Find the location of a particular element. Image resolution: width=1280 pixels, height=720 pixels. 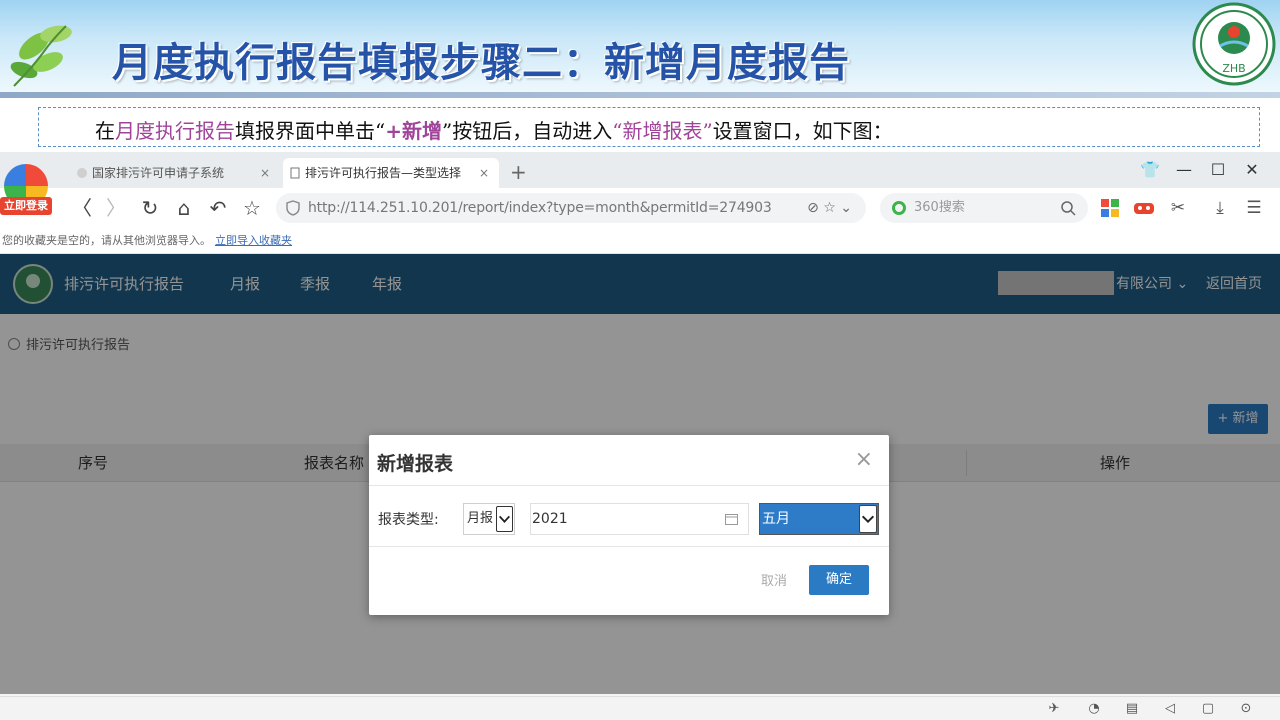

trash-icon: ▤ is located at coordinates (1132, 709).